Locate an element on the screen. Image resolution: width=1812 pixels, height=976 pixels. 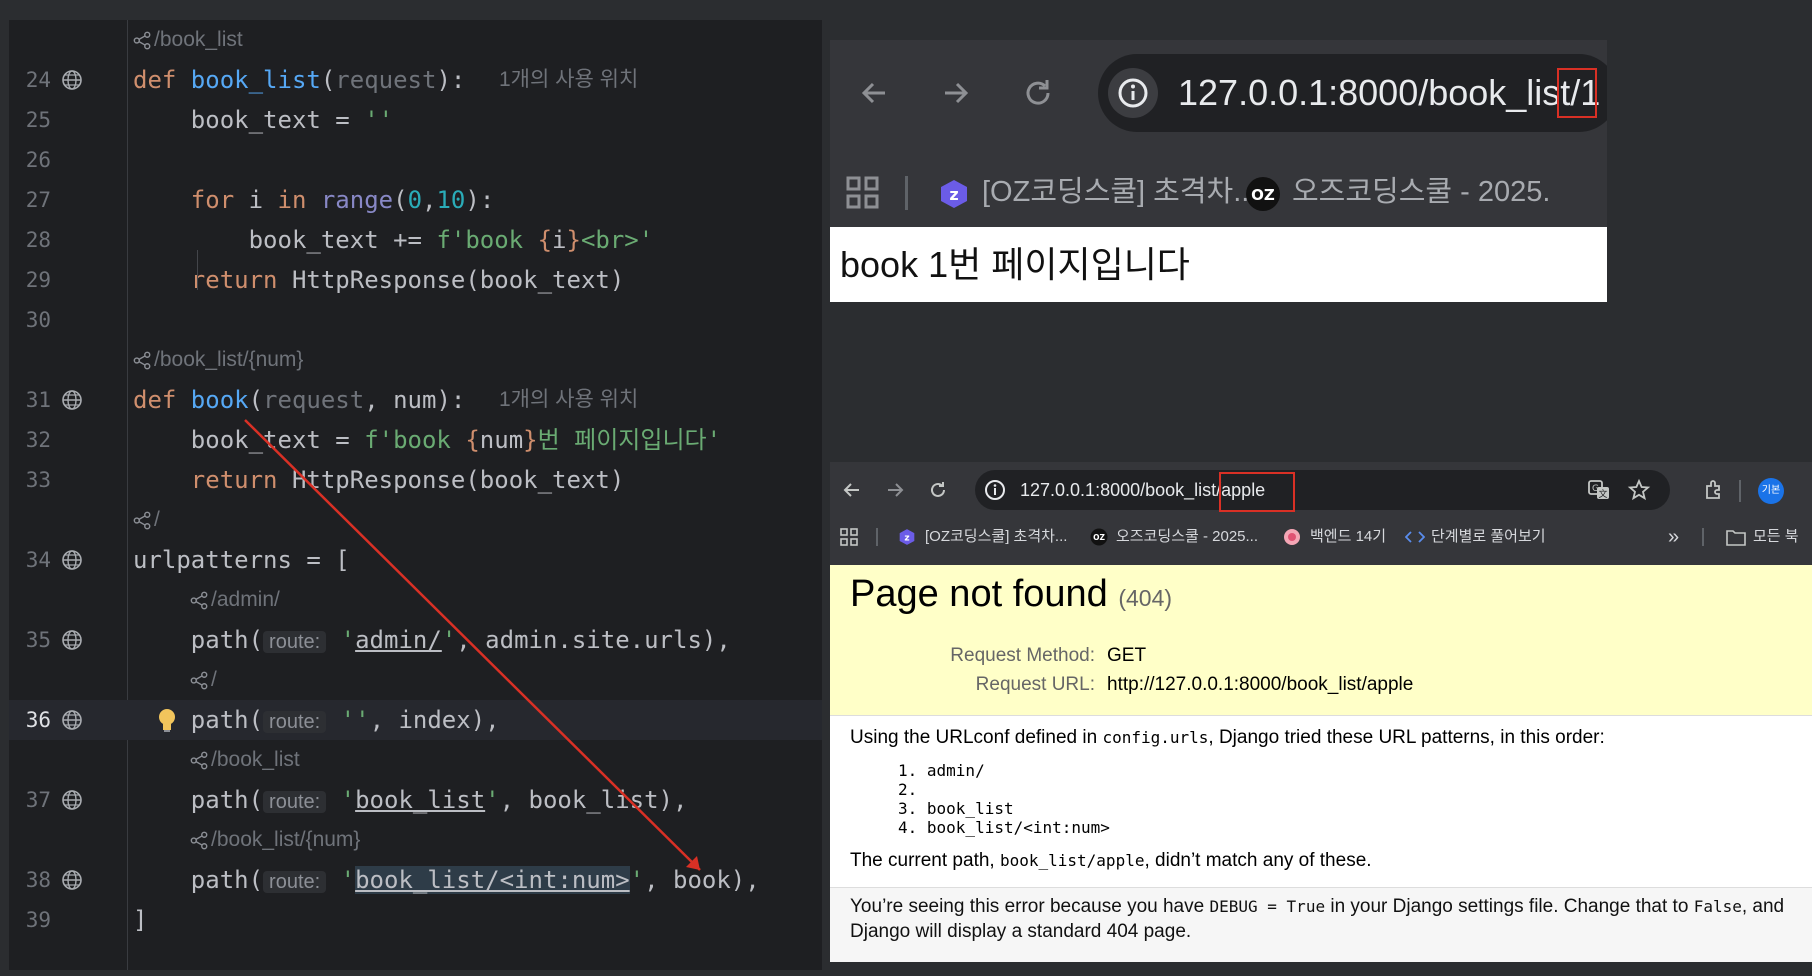
code-token: f'book is located at coordinates (415, 440).